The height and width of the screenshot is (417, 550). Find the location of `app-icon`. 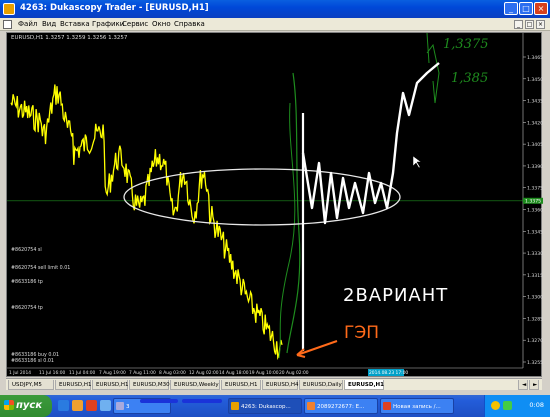

app-icon is located at coordinates (9, 9).